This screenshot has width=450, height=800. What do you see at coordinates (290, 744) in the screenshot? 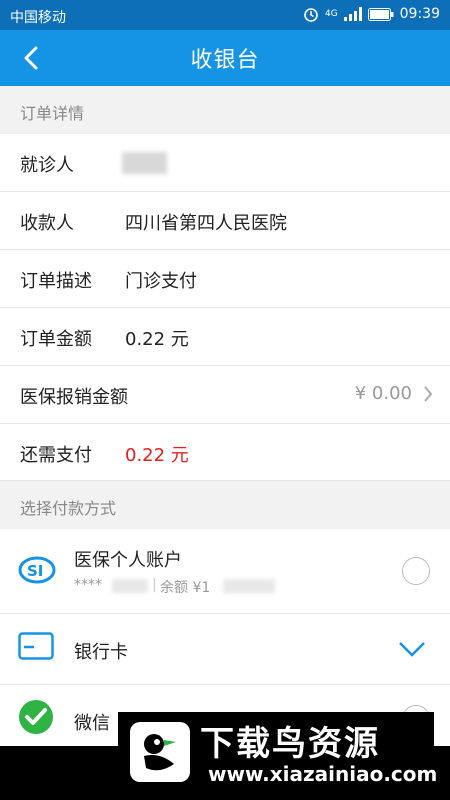
I see `watermark-text: 下载鸟资源` at bounding box center [290, 744].